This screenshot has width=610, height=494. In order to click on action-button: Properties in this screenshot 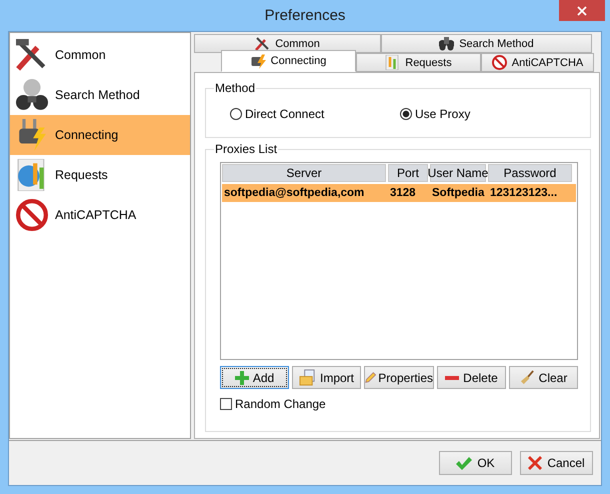, I will do `click(399, 377)`.